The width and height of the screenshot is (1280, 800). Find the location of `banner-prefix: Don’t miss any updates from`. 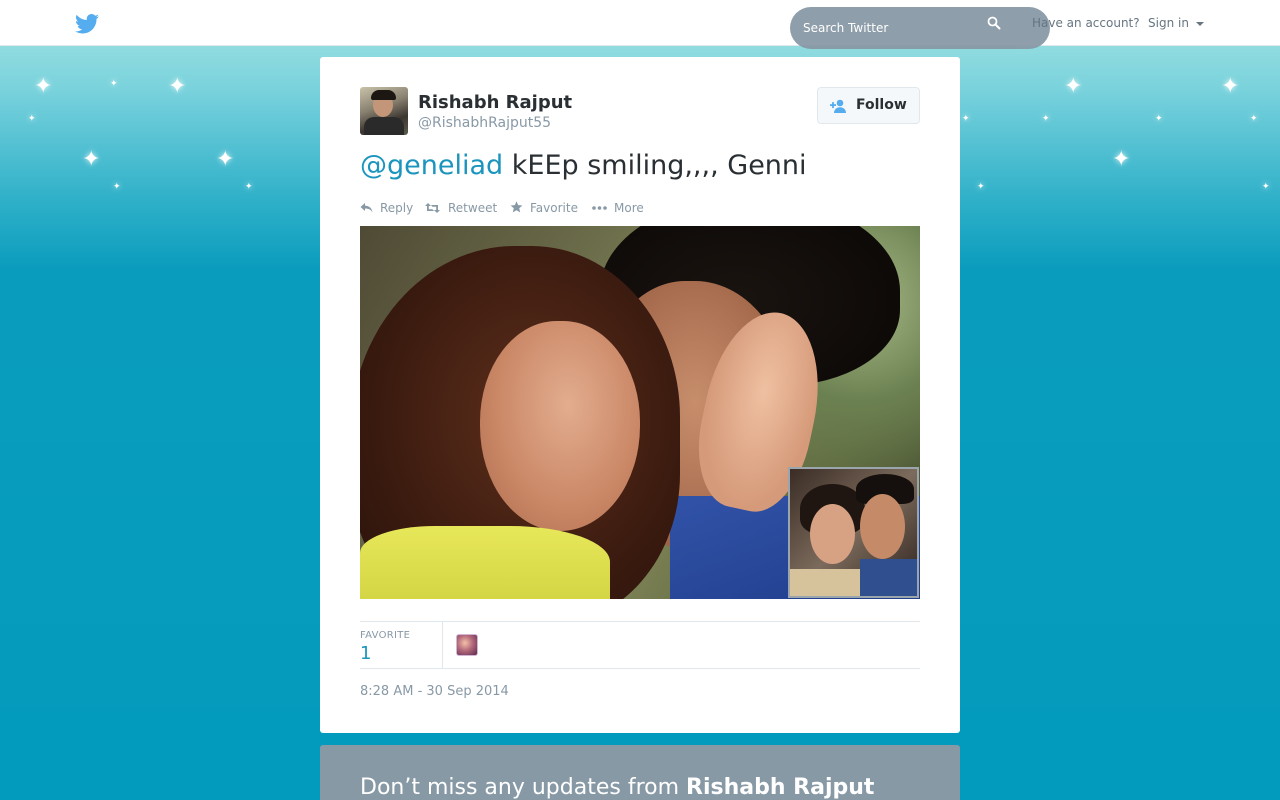

banner-prefix: Don’t miss any updates from is located at coordinates (523, 787).